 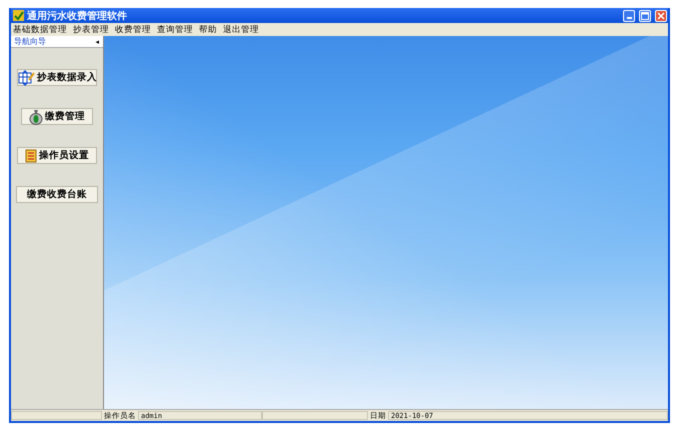 I want to click on money-bag-icon, so click(x=36, y=116).